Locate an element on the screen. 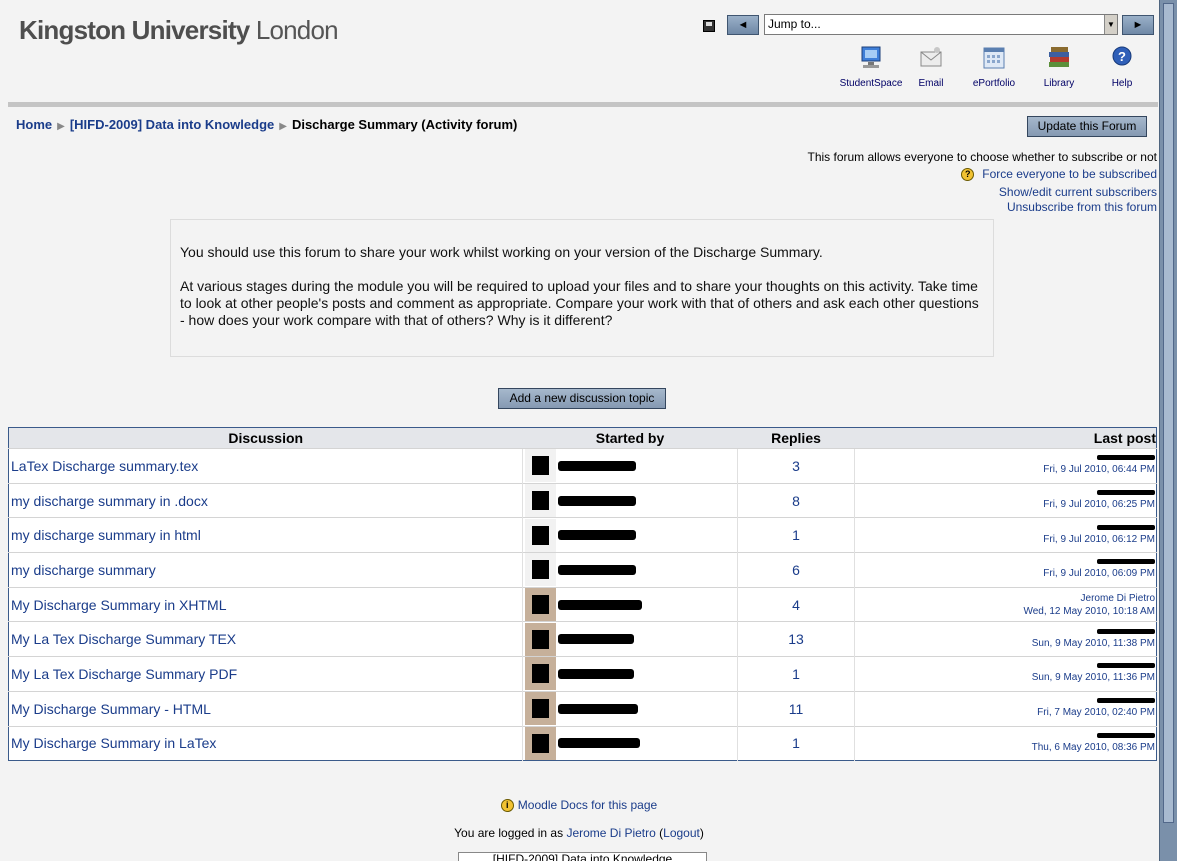 The height and width of the screenshot is (861, 1177). user-link: Jerome Di Pietro is located at coordinates (610, 833).